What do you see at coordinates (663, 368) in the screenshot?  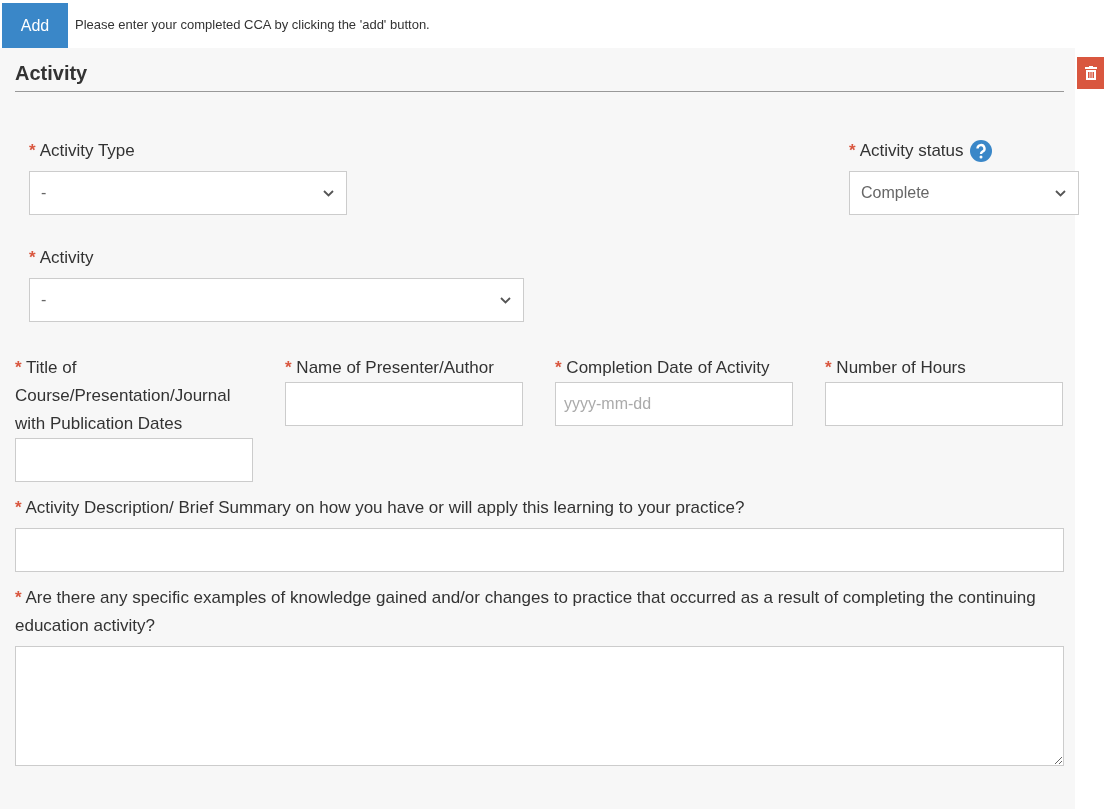 I see `field-label: * Completion Date of Activity` at bounding box center [663, 368].